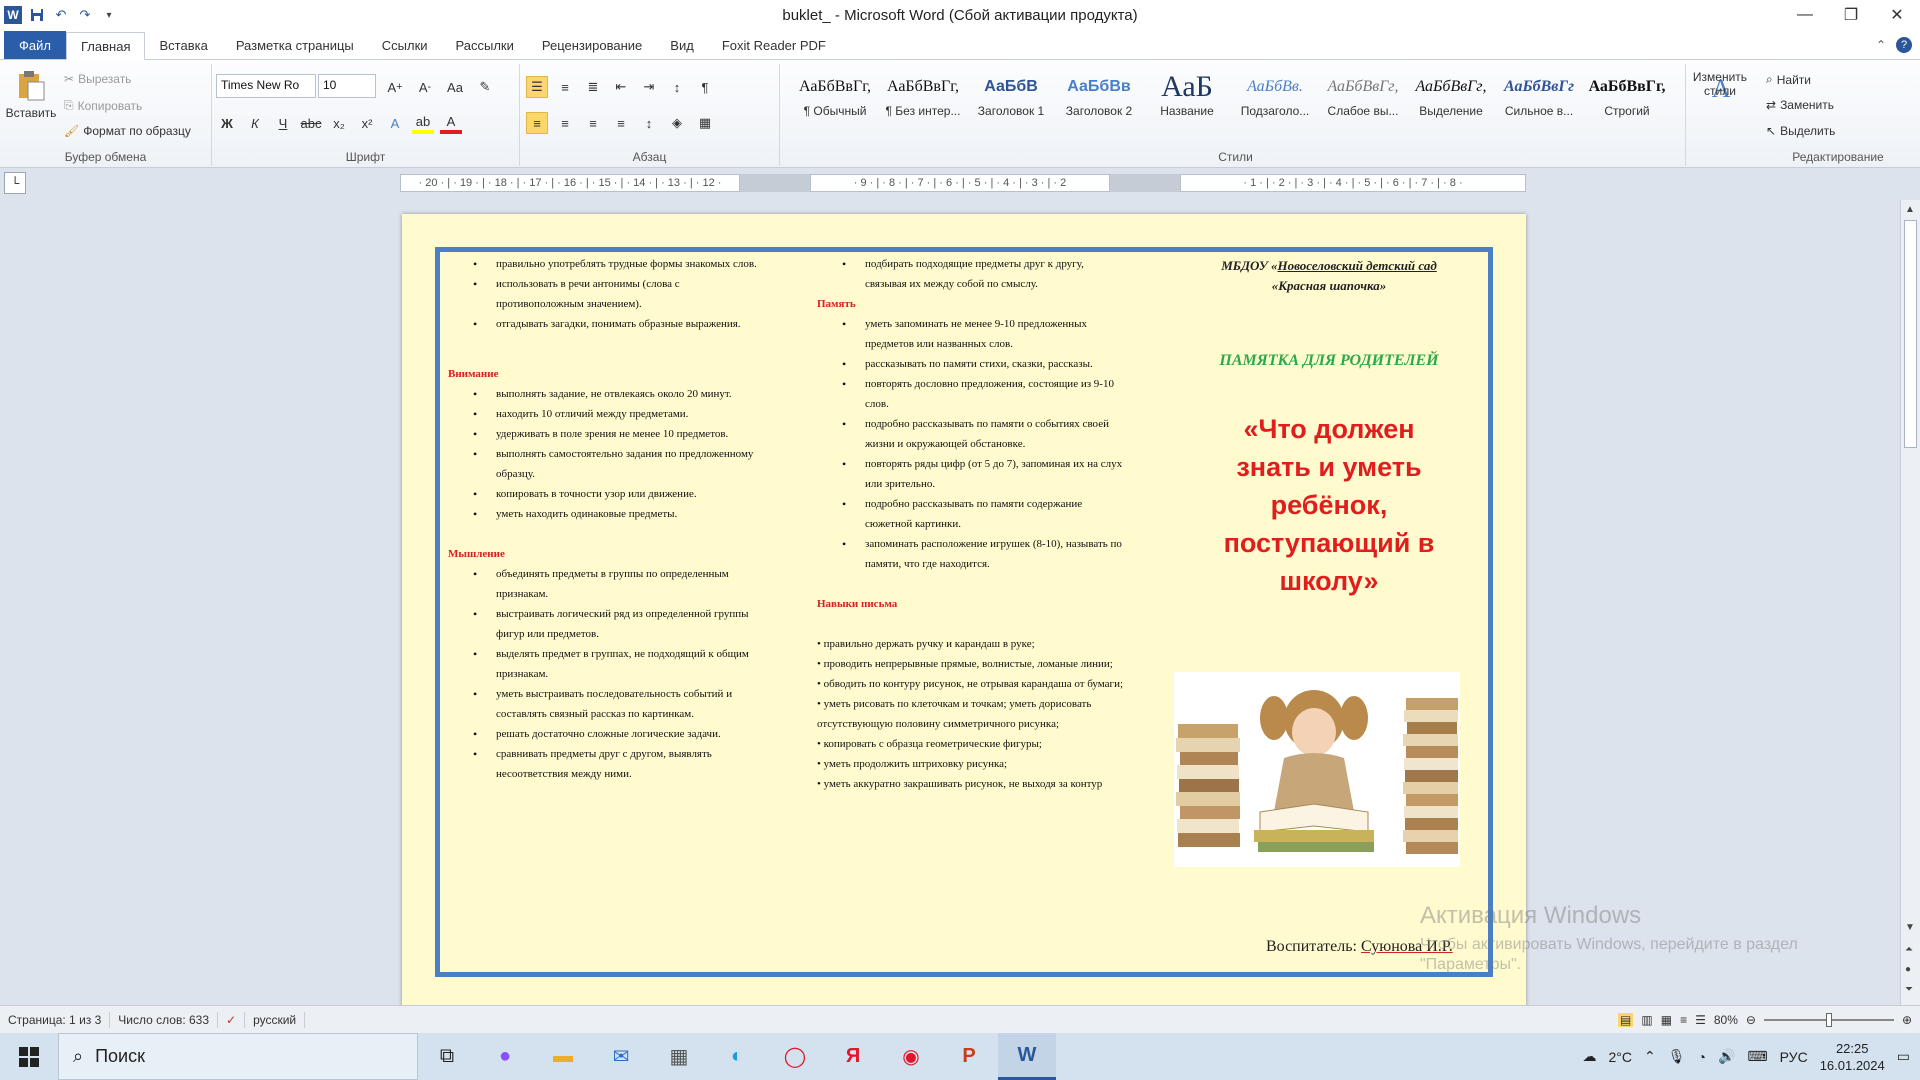 The height and width of the screenshot is (1080, 1920). I want to click on superscript-icon: x², so click(367, 123).